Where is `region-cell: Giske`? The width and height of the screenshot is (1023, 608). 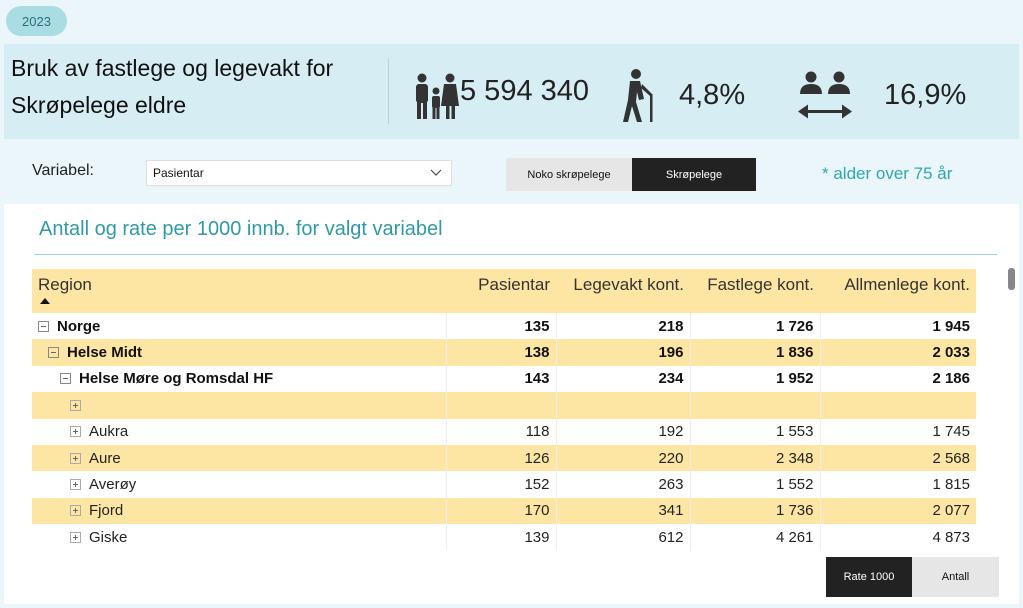
region-cell: Giske is located at coordinates (239, 537).